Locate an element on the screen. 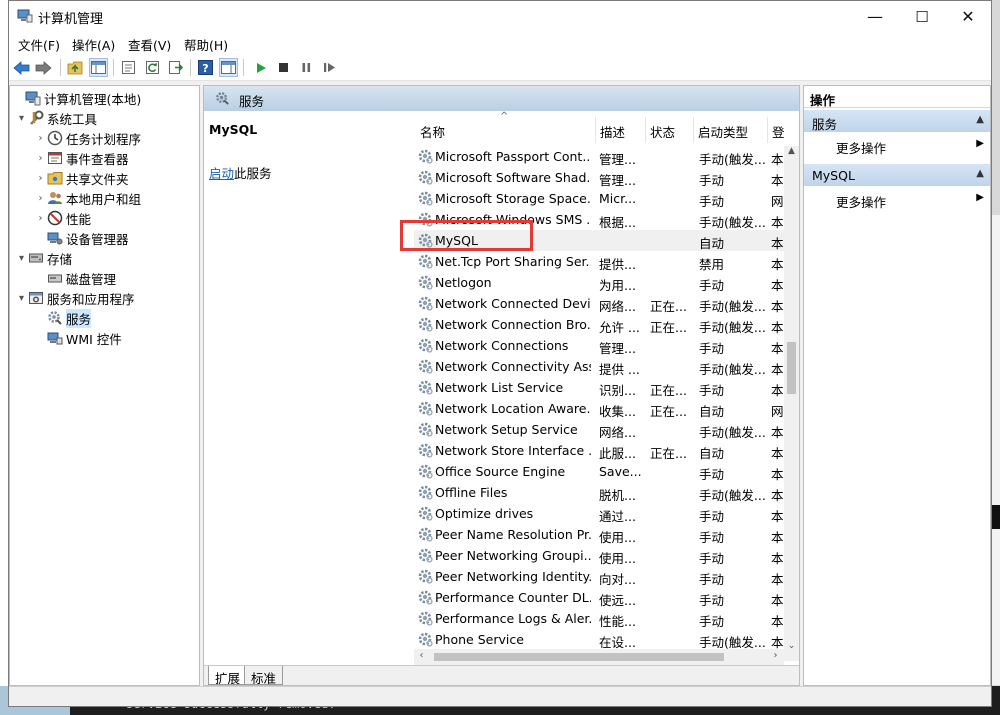 Image resolution: width=1000 pixels, height=715 pixels. table-row: Office Source Engine Save... 手动 本 is located at coordinates (599, 471).